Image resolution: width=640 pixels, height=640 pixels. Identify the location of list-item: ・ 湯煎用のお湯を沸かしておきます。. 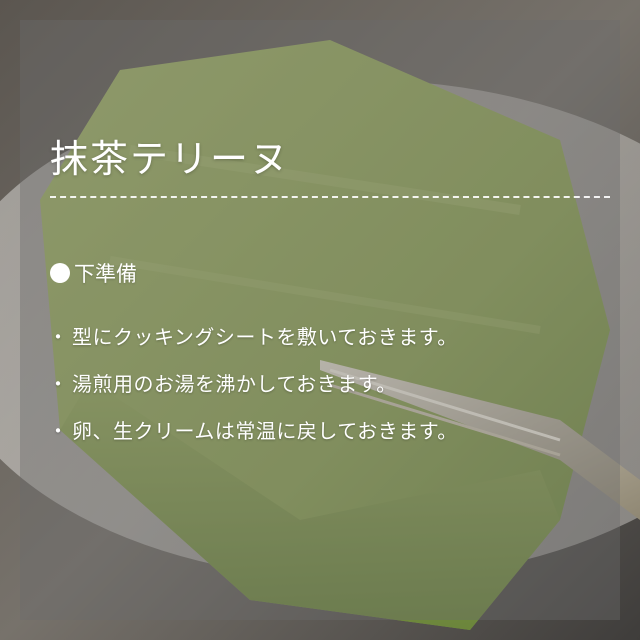
(253, 382).